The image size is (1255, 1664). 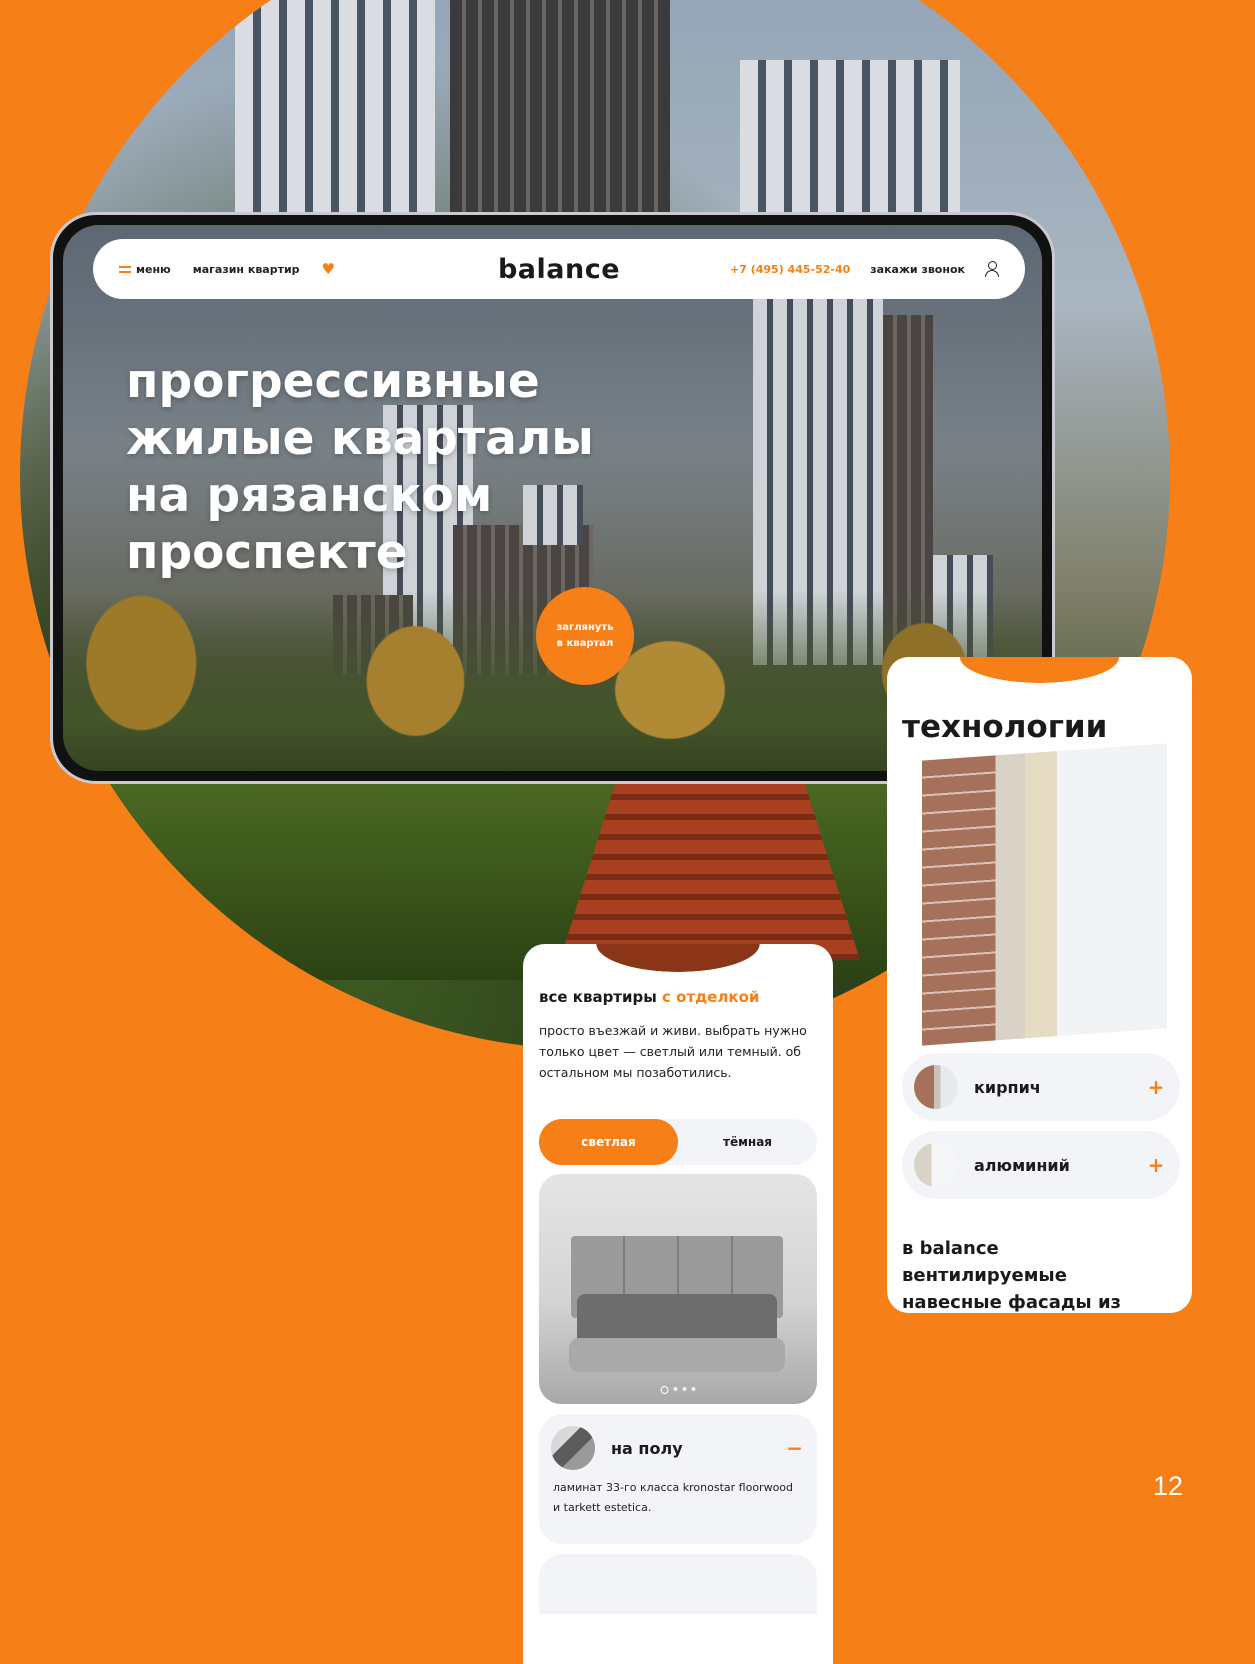 I want to click on minus-icon: −, so click(x=794, y=1448).